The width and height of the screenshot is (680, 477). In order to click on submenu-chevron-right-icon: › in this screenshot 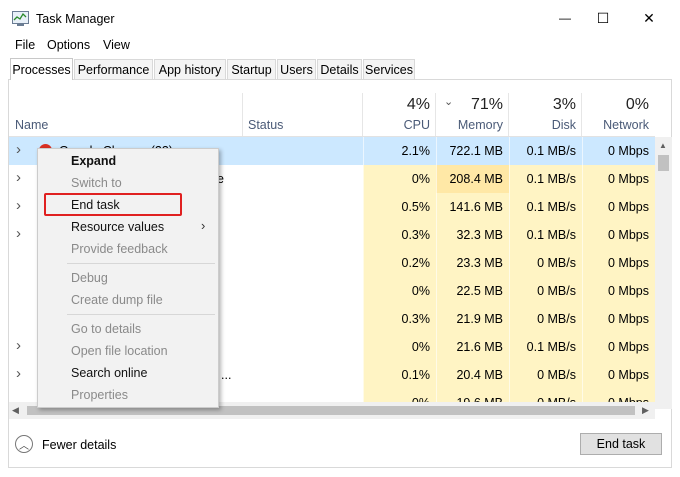, I will do `click(203, 225)`.